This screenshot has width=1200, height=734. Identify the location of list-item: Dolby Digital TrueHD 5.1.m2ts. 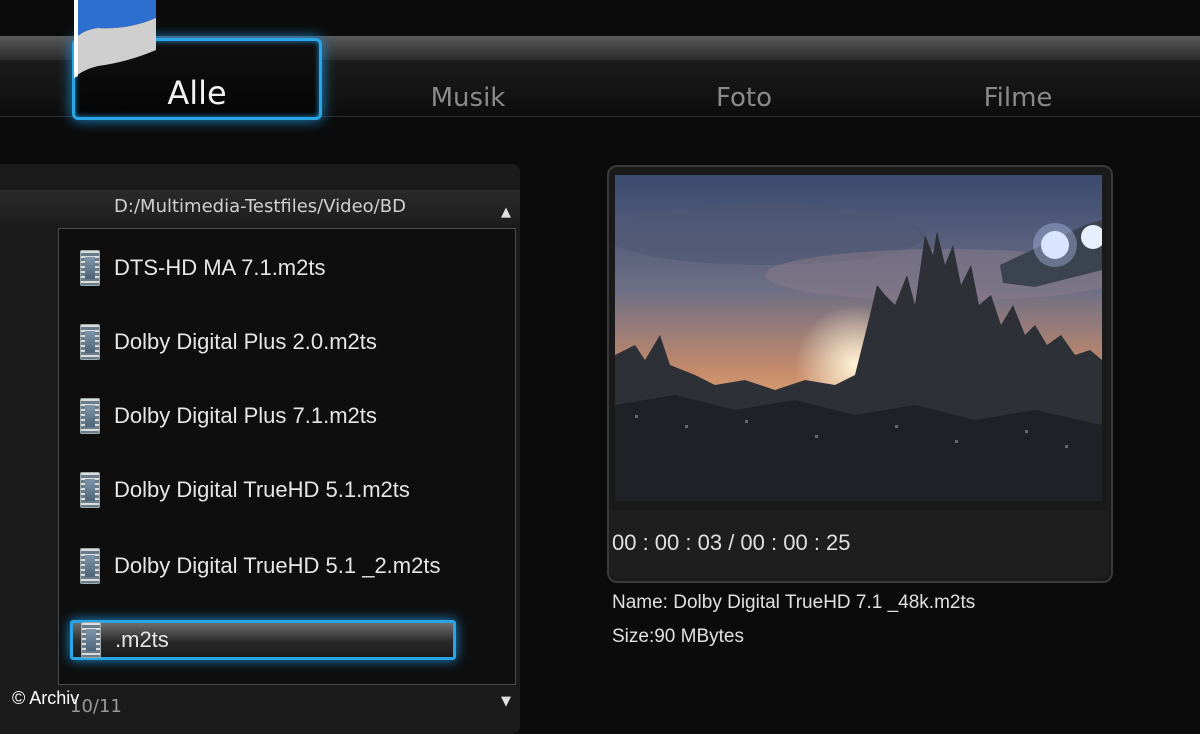
(270, 490).